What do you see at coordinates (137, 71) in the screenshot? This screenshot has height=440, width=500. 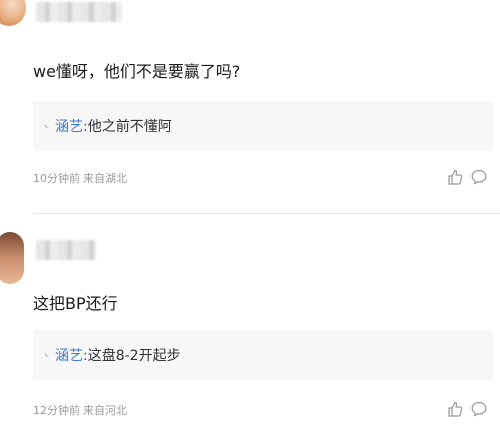 I see `comment-text: we懂呀，他们不是要赢了吗?` at bounding box center [137, 71].